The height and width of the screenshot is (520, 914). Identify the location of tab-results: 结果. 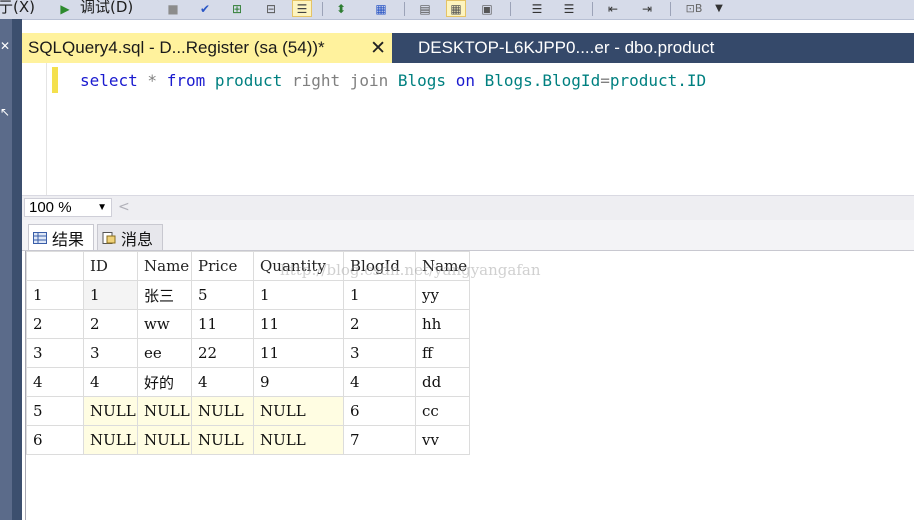
(61, 237).